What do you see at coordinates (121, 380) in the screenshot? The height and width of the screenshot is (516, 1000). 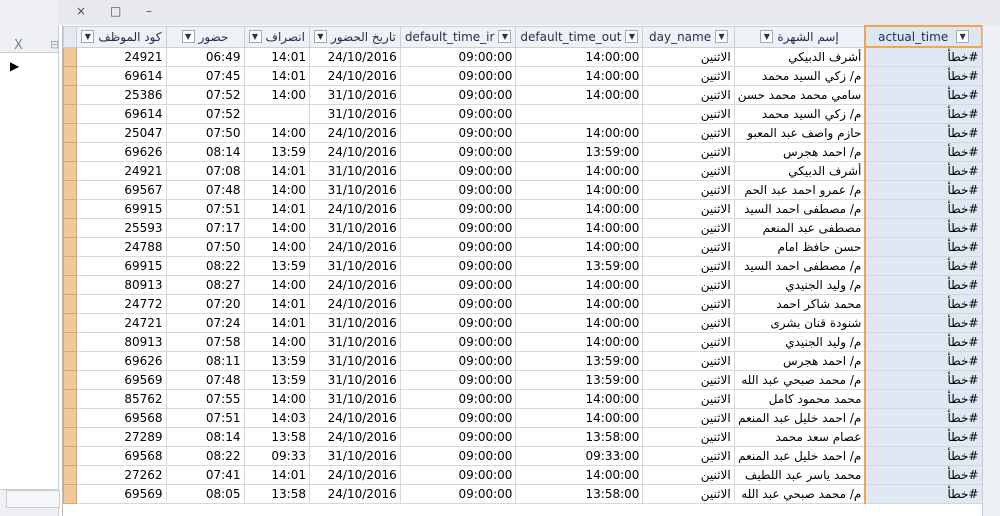 I see `cell-employee-code: 69569` at bounding box center [121, 380].